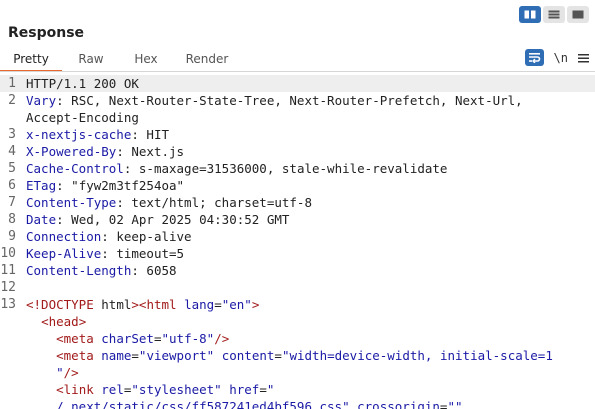 Image resolution: width=595 pixels, height=409 pixels. I want to click on head-tag: head, so click(63, 321).